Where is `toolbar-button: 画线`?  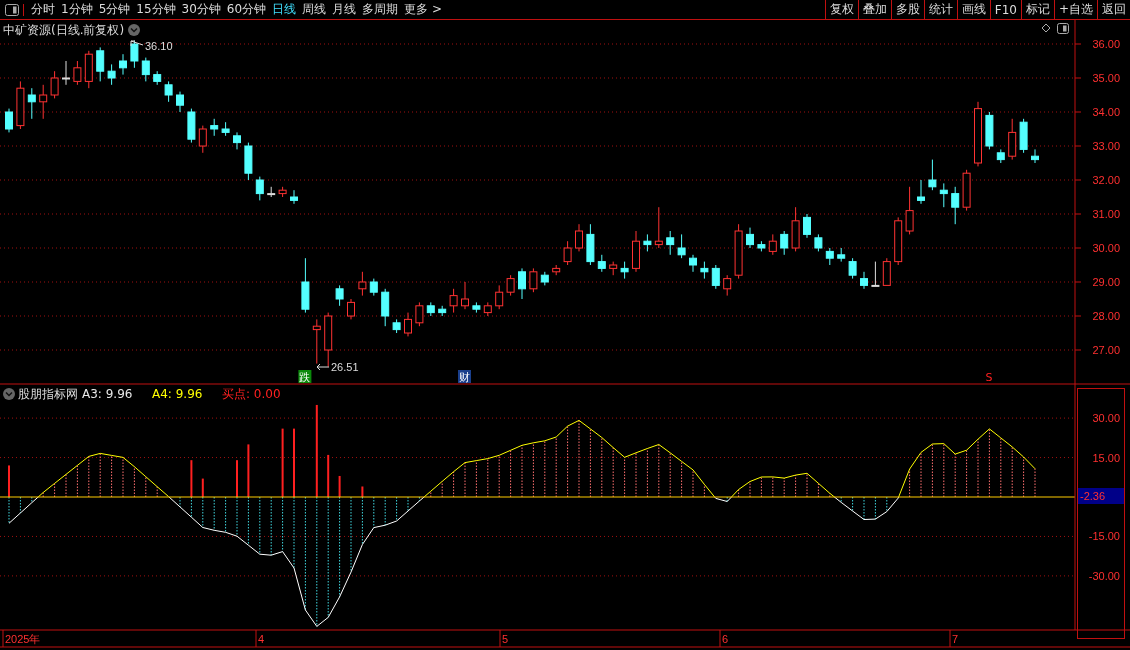 toolbar-button: 画线 is located at coordinates (973, 9).